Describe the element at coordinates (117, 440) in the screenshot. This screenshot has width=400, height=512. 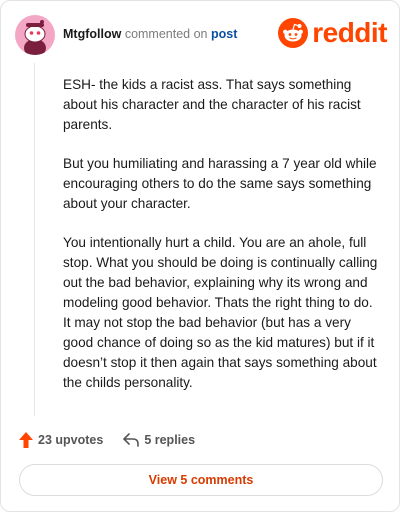
I see `comment-actions: 23 upvotes 5 replies` at that location.